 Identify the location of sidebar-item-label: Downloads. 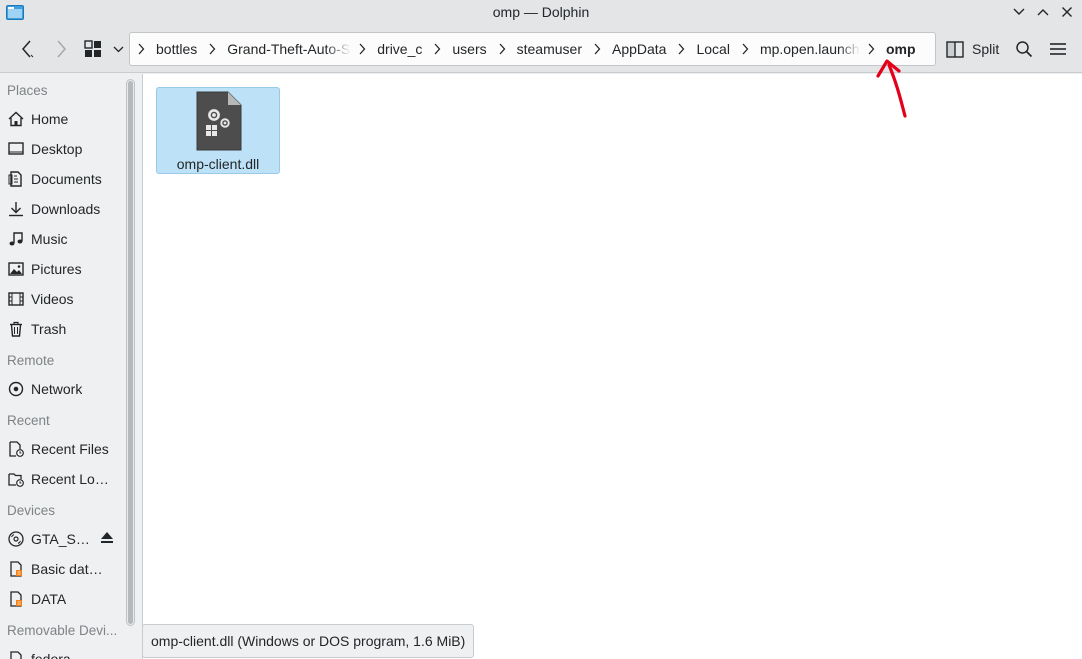
(66, 209).